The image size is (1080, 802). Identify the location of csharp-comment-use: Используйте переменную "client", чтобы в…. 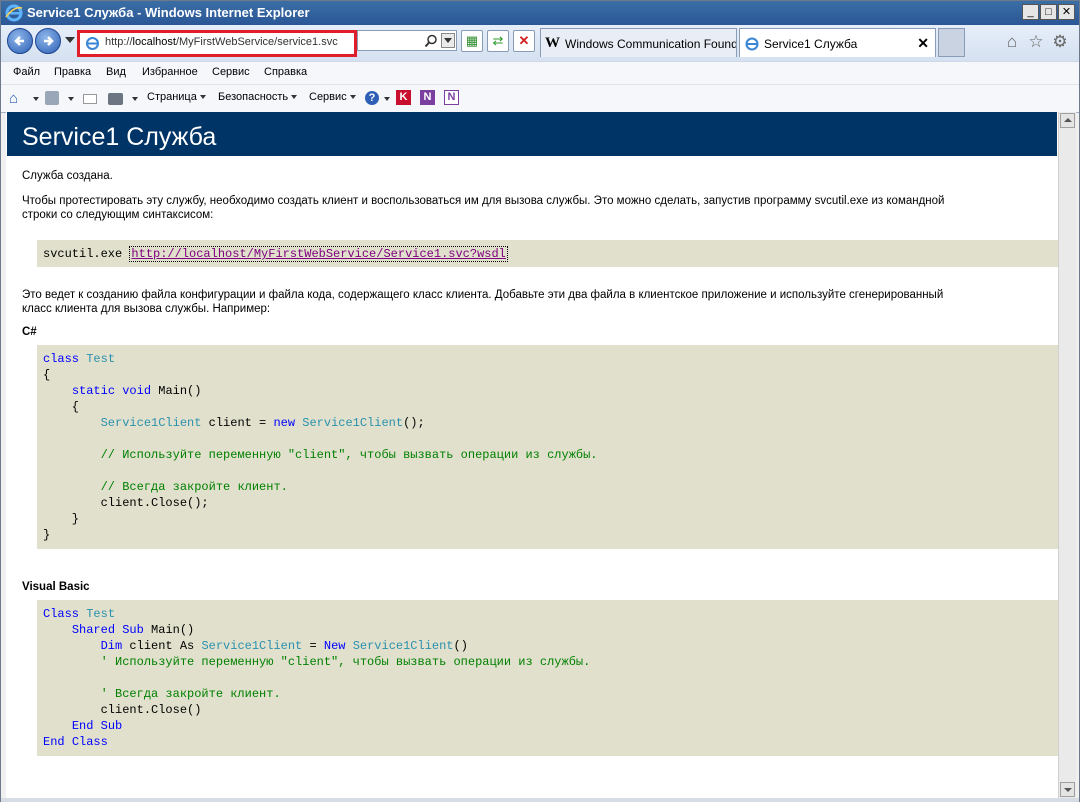
(360, 455).